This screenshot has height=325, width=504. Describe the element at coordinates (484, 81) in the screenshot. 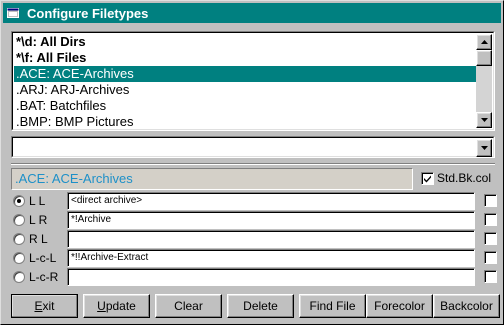

I see `list-scrollbar` at that location.